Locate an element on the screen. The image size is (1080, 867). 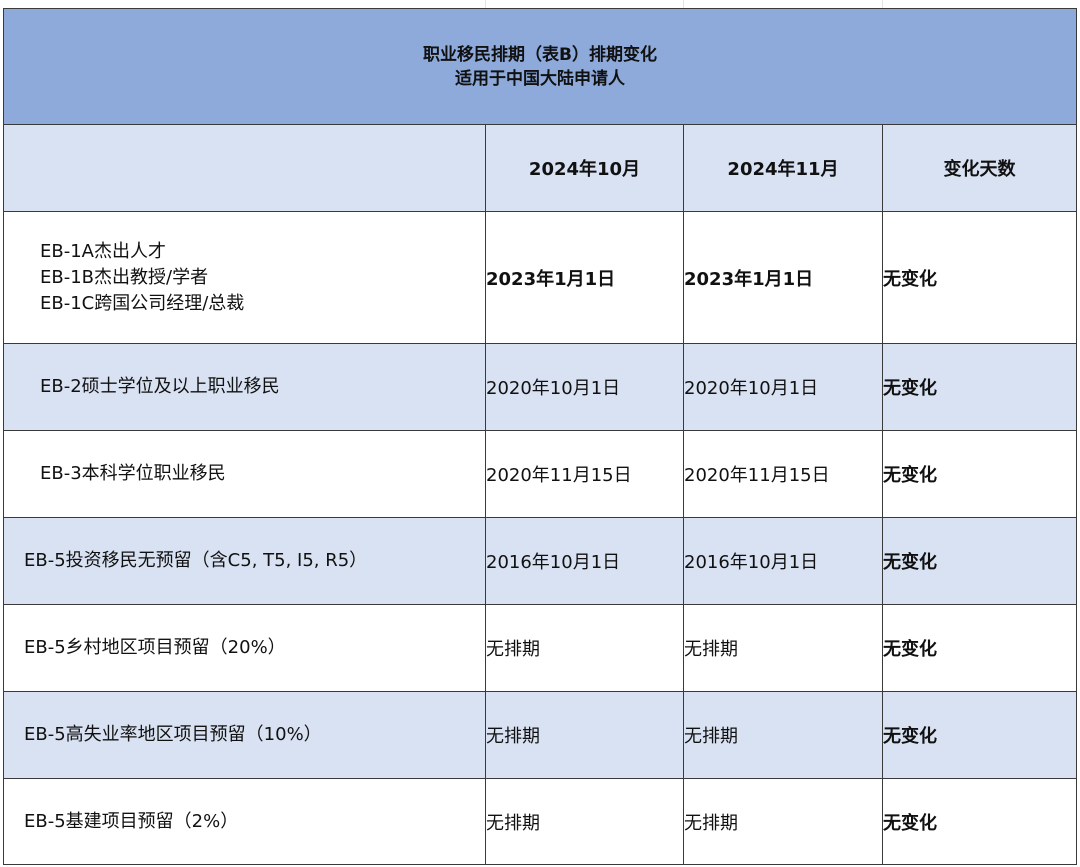
oct-date-cell: 2016年10月1日 is located at coordinates (584, 561).